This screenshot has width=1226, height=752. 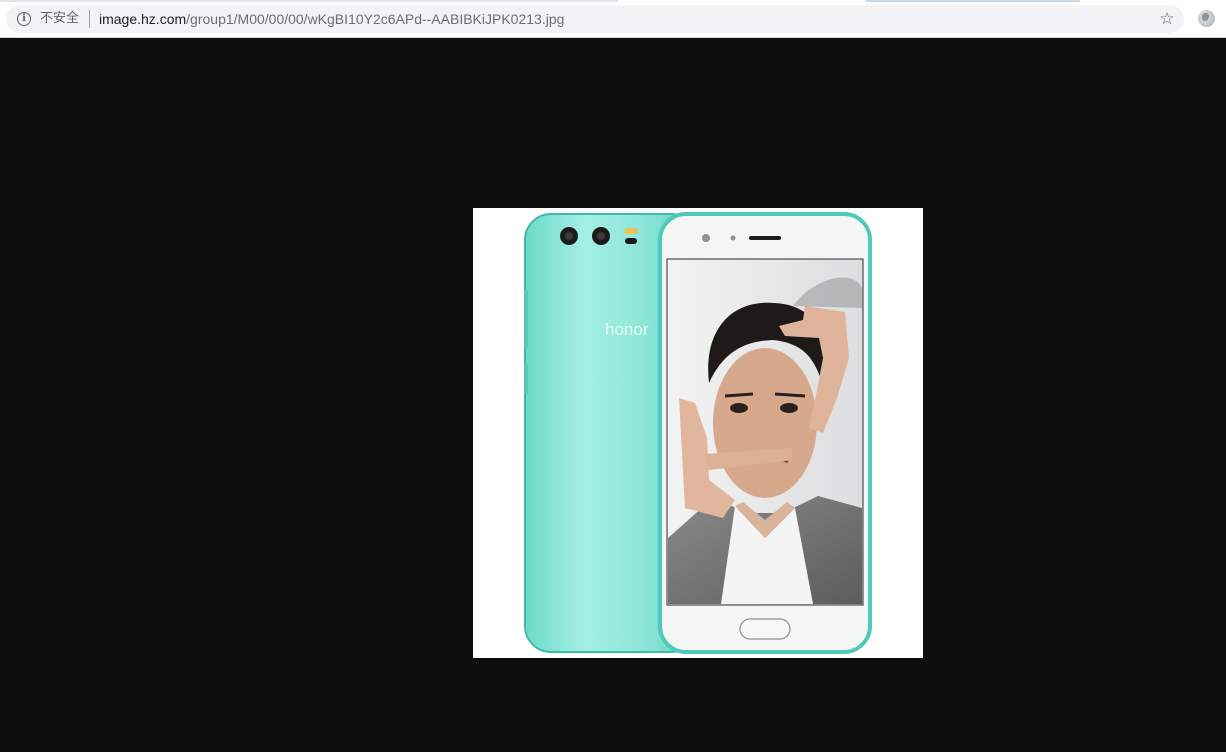 What do you see at coordinates (24, 19) in the screenshot?
I see `info-icon: i` at bounding box center [24, 19].